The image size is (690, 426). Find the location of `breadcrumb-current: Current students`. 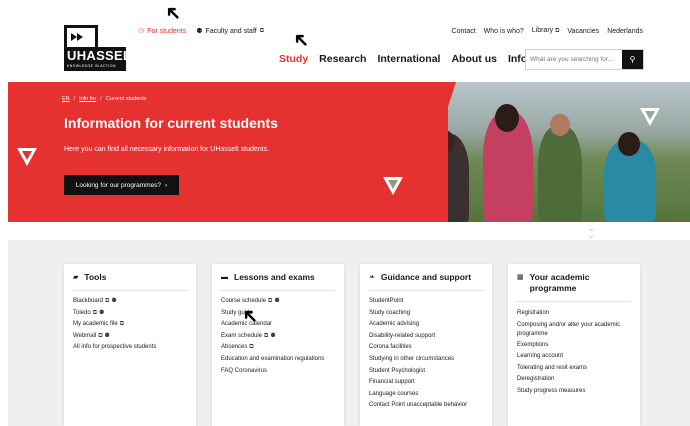

breadcrumb-current: Current students is located at coordinates (126, 99).